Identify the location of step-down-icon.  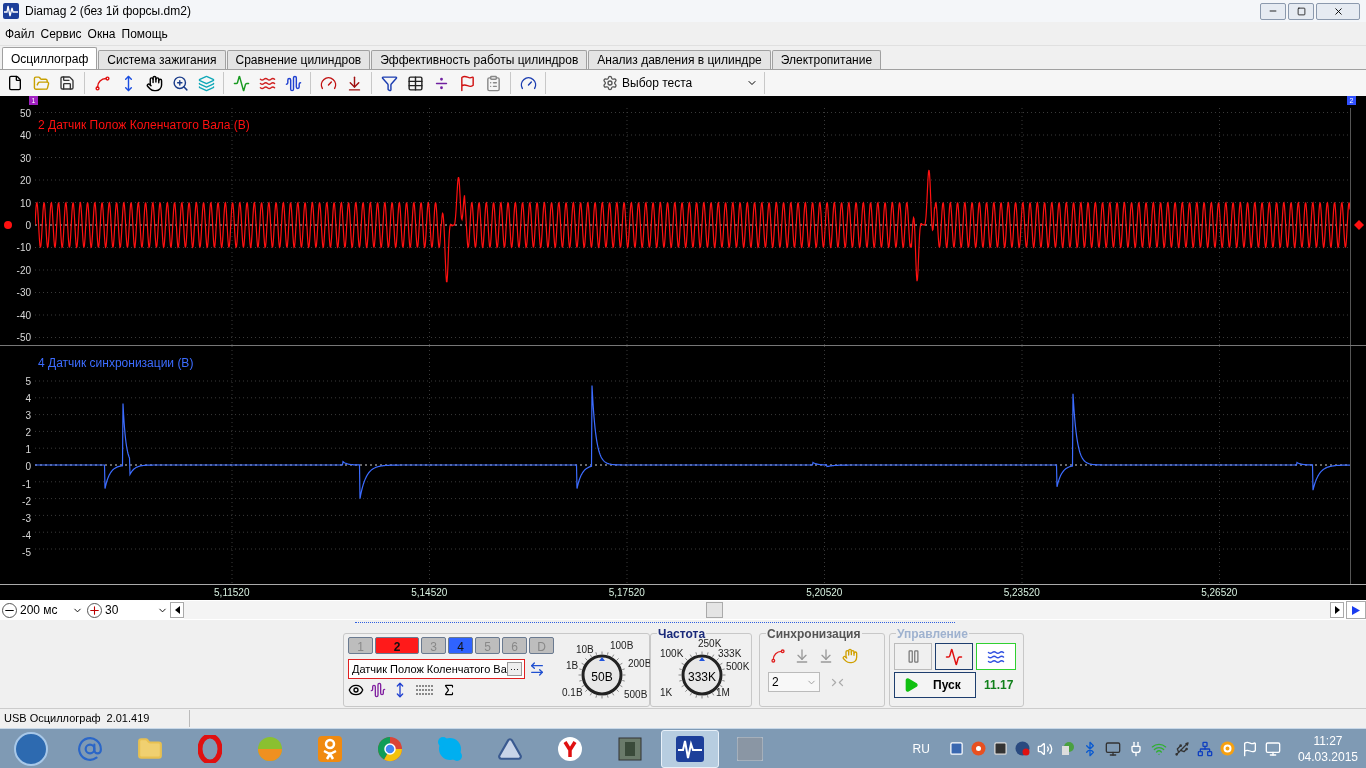
(826, 656).